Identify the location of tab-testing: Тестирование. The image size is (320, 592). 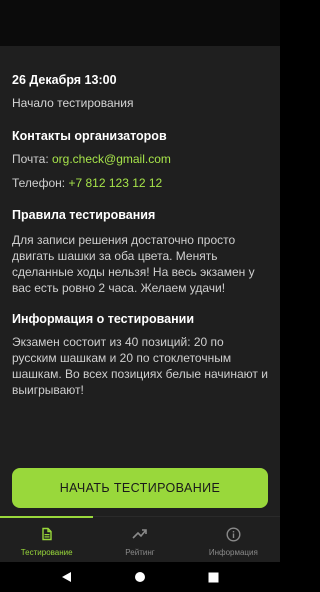
(46, 540).